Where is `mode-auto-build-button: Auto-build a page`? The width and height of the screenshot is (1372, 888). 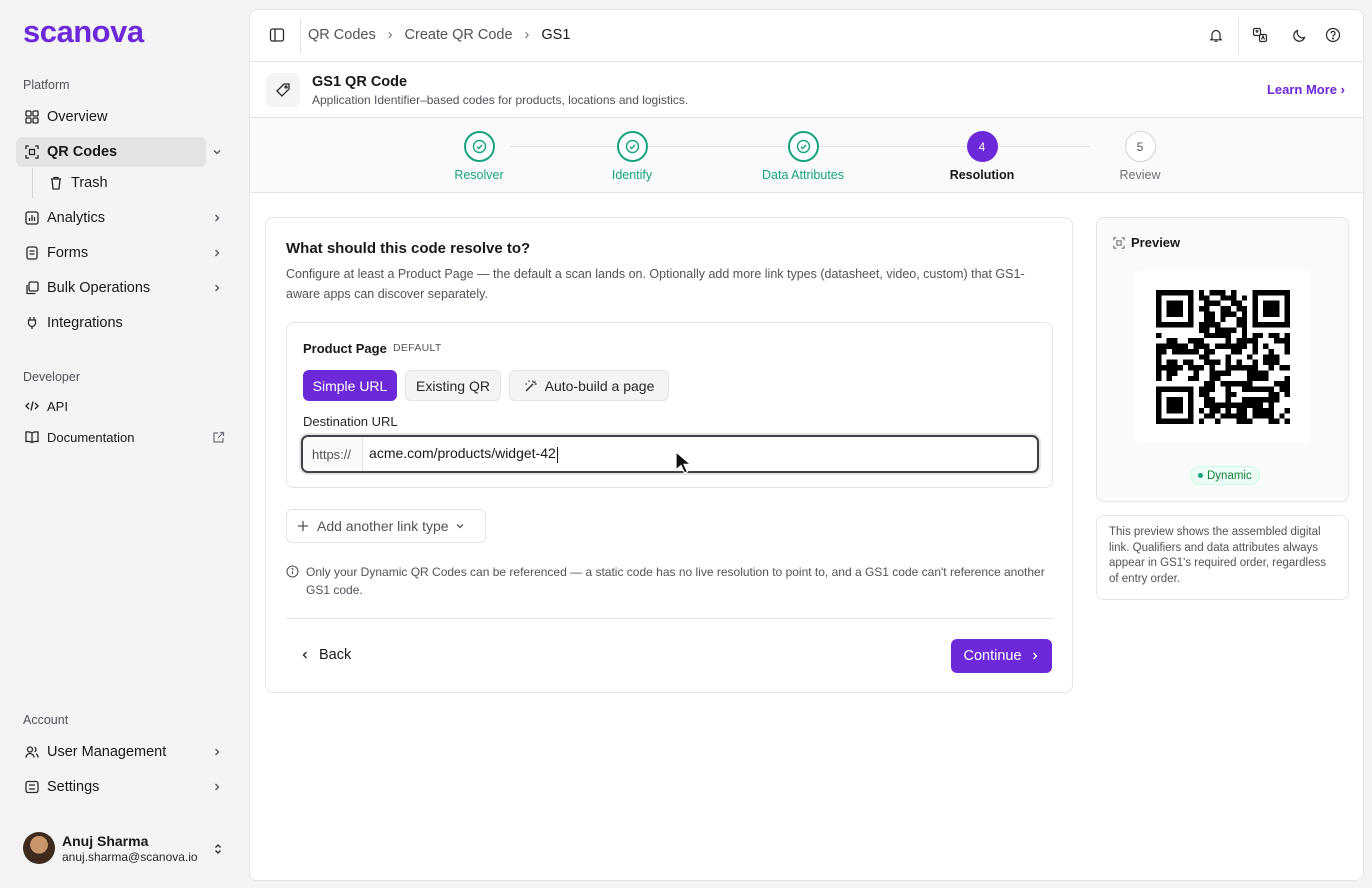 mode-auto-build-button: Auto-build a page is located at coordinates (589, 385).